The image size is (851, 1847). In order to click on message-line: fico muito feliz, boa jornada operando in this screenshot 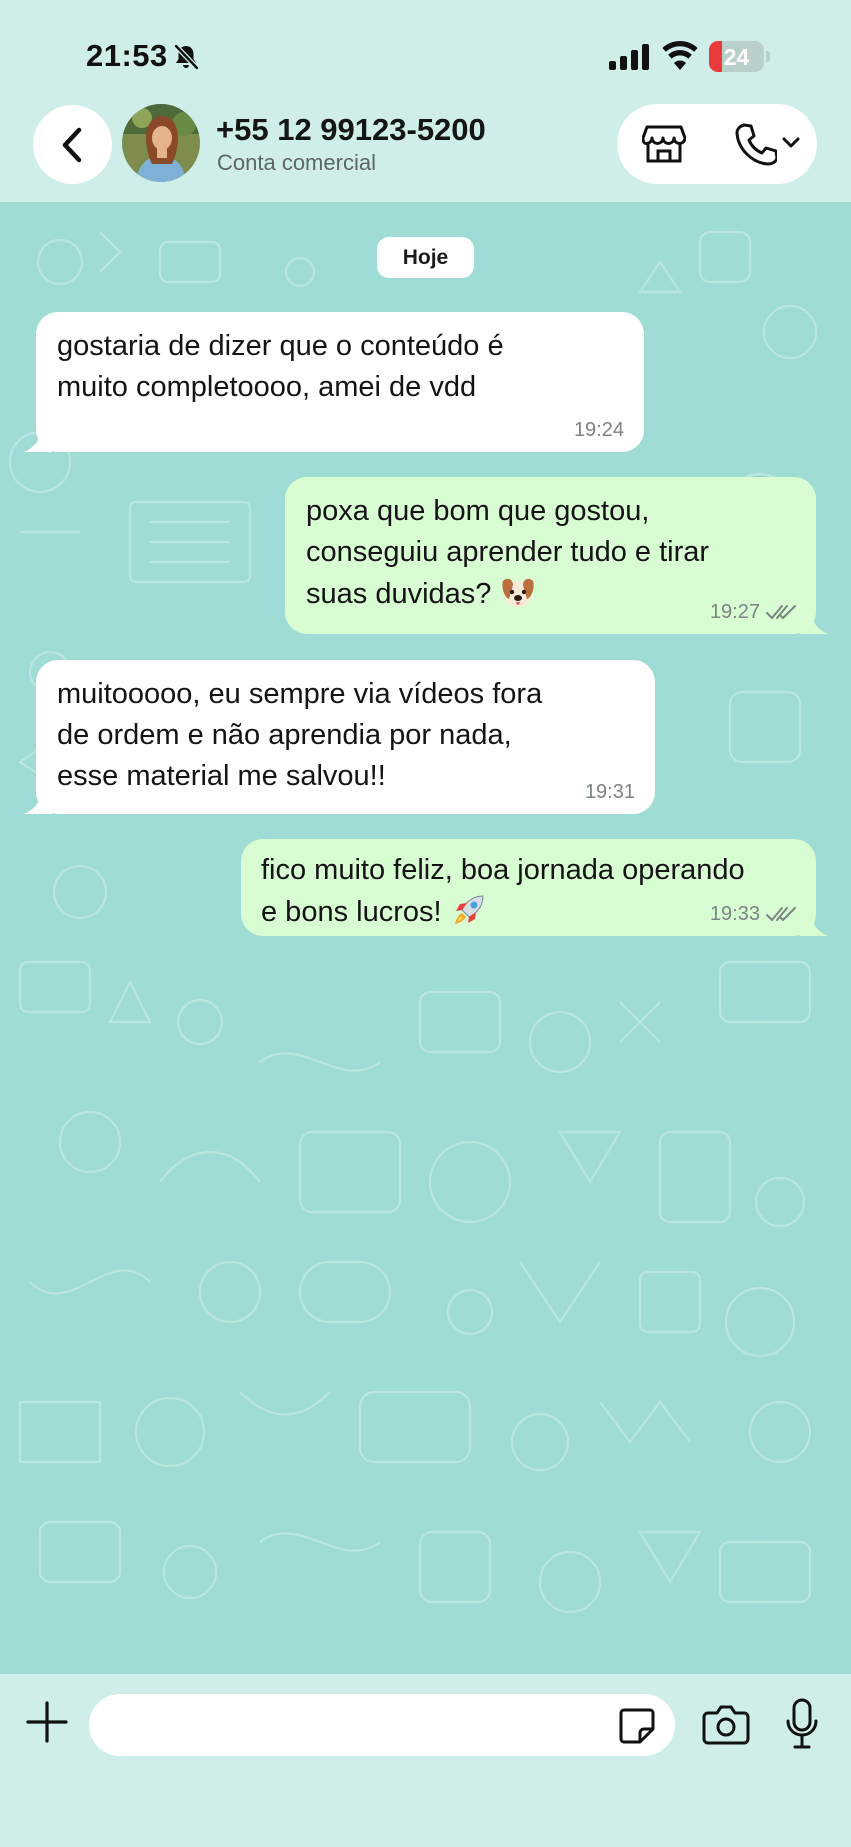, I will do `click(503, 870)`.